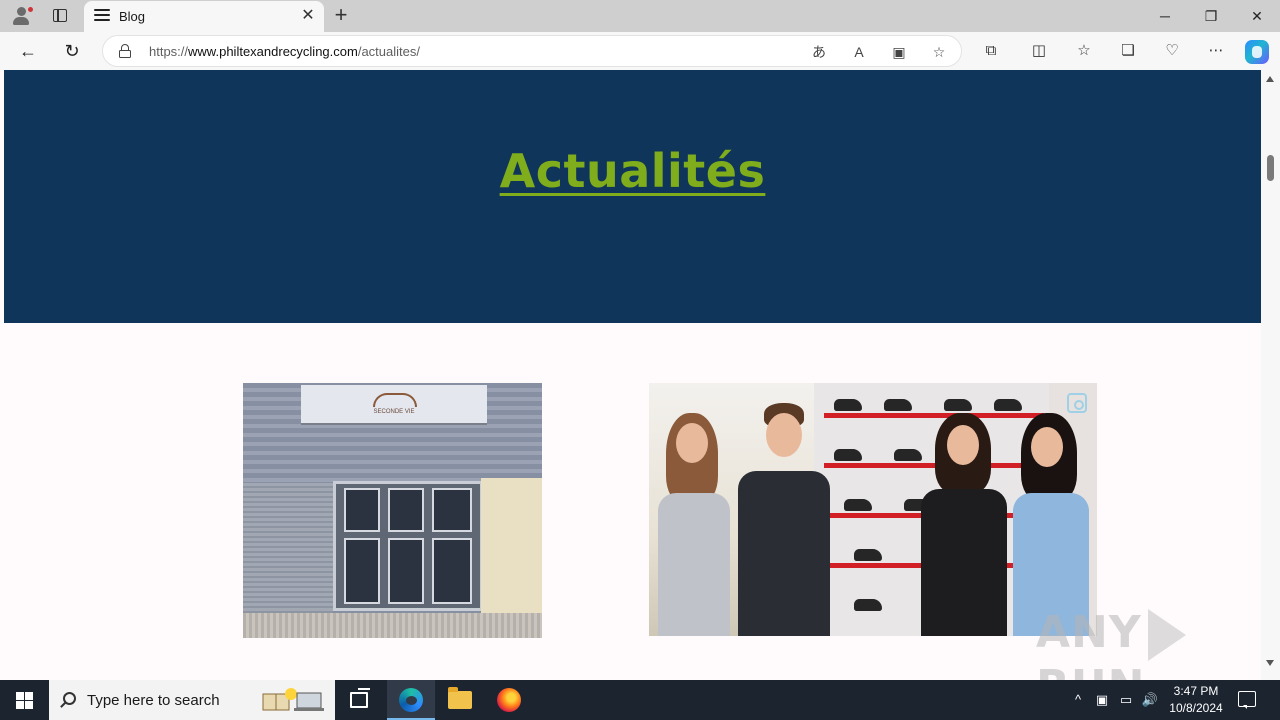 This screenshot has width=1280, height=720. Describe the element at coordinates (408, 546) in the screenshot. I see `store-door` at that location.